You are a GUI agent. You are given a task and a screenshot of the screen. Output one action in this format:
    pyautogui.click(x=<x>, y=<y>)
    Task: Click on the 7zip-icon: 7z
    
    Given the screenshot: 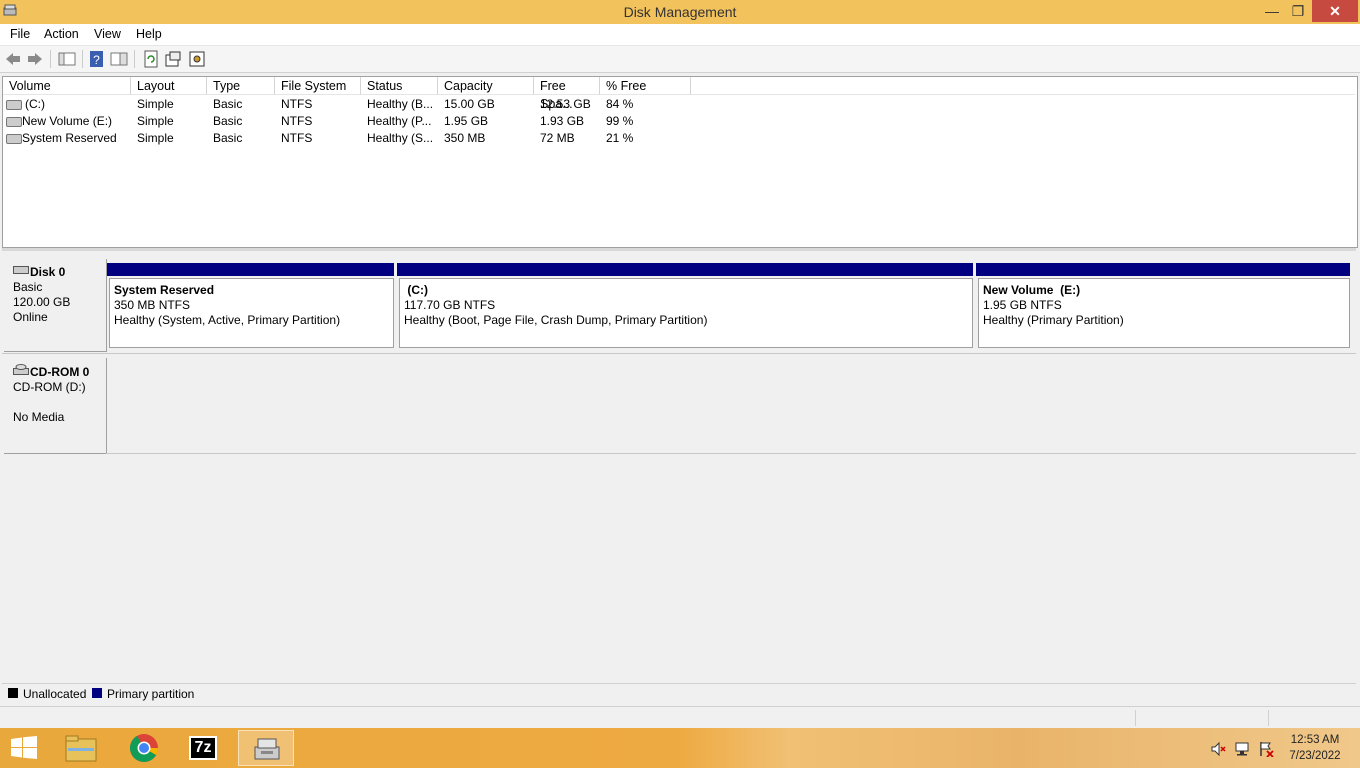 What is the action you would take?
    pyautogui.click(x=204, y=748)
    